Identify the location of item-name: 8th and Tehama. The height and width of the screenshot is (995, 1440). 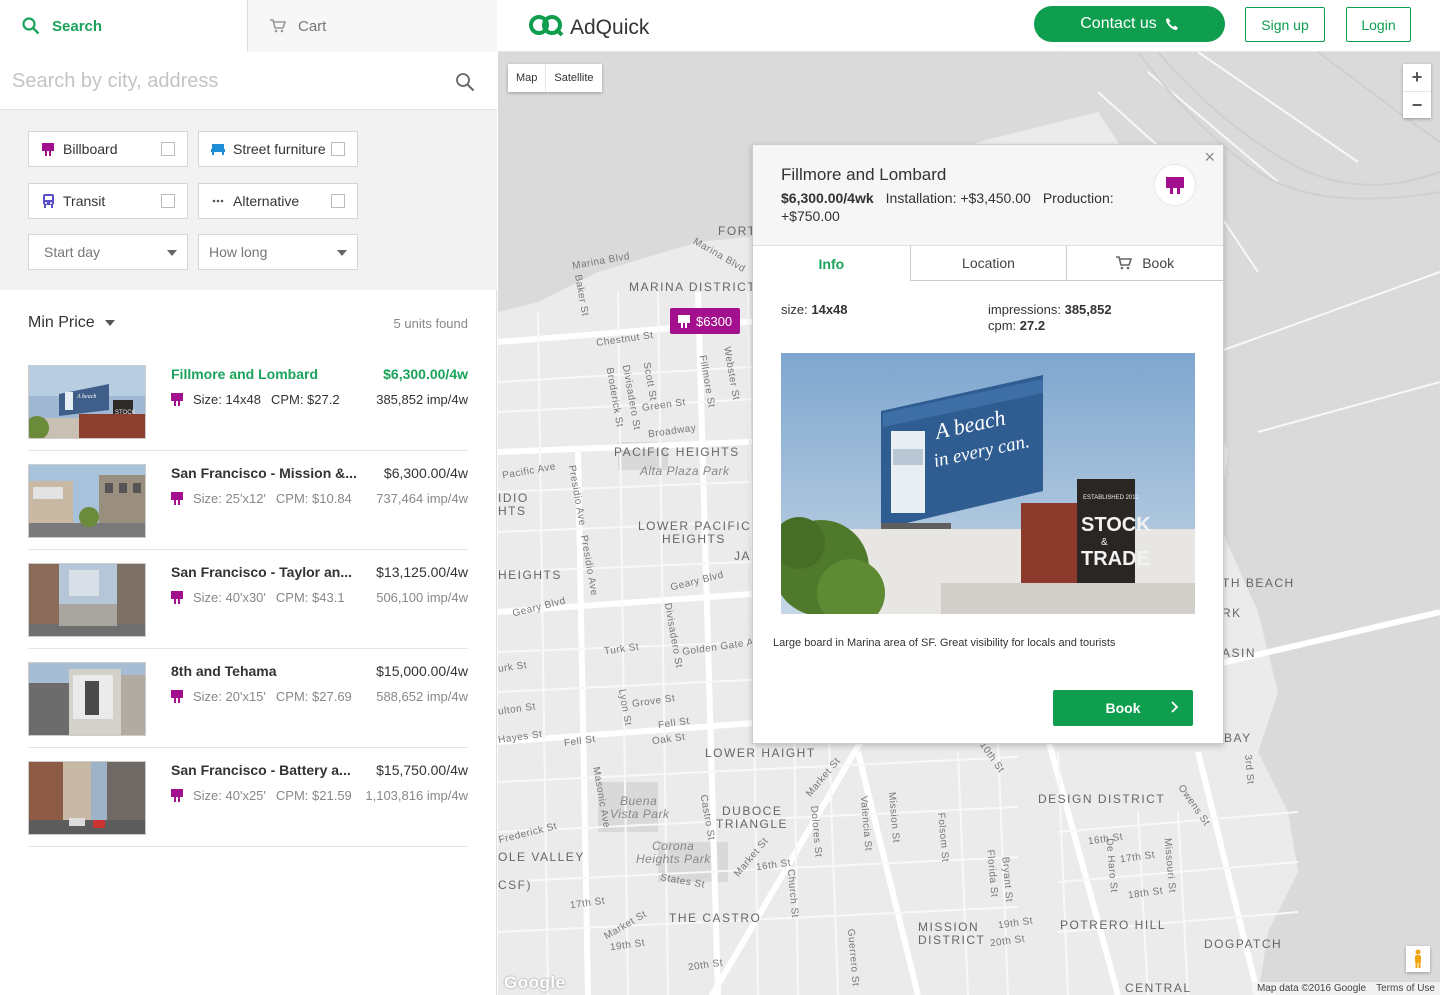
(224, 671).